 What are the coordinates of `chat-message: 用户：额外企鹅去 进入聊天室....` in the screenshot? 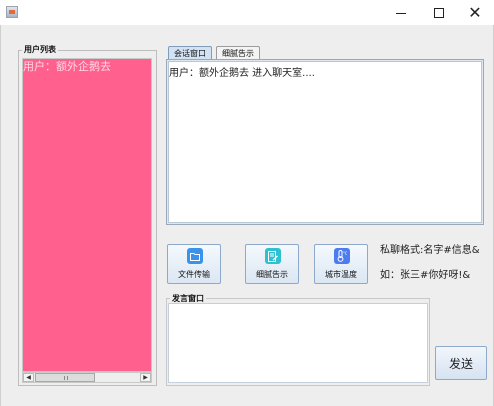 It's located at (242, 73).